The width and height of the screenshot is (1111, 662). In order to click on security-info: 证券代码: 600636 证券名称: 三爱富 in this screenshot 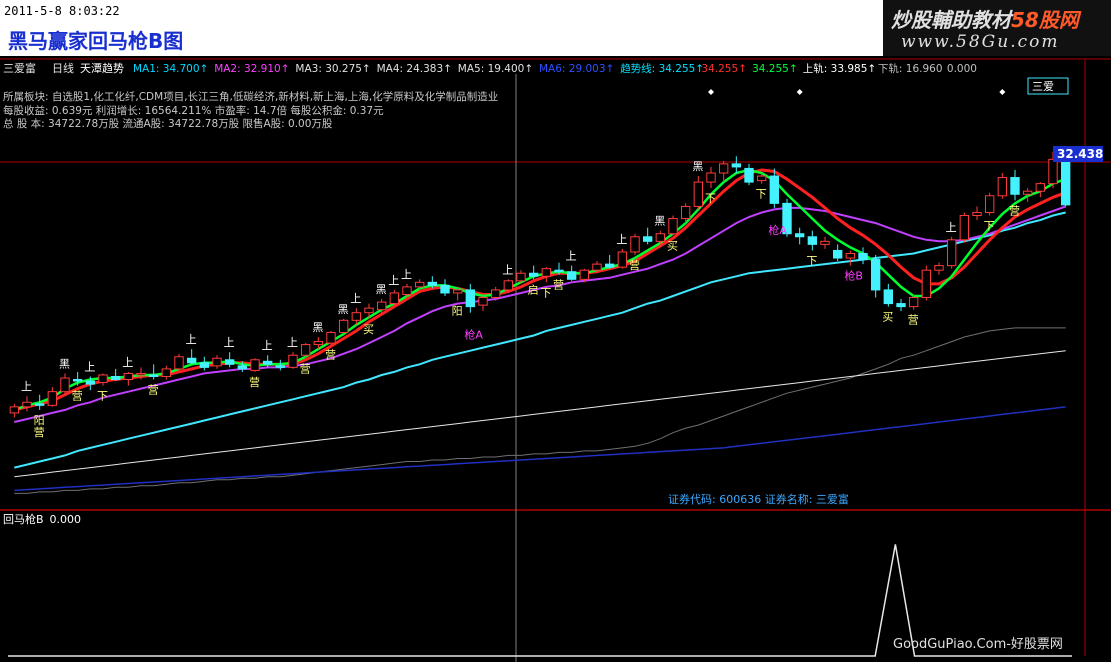, I will do `click(758, 499)`.